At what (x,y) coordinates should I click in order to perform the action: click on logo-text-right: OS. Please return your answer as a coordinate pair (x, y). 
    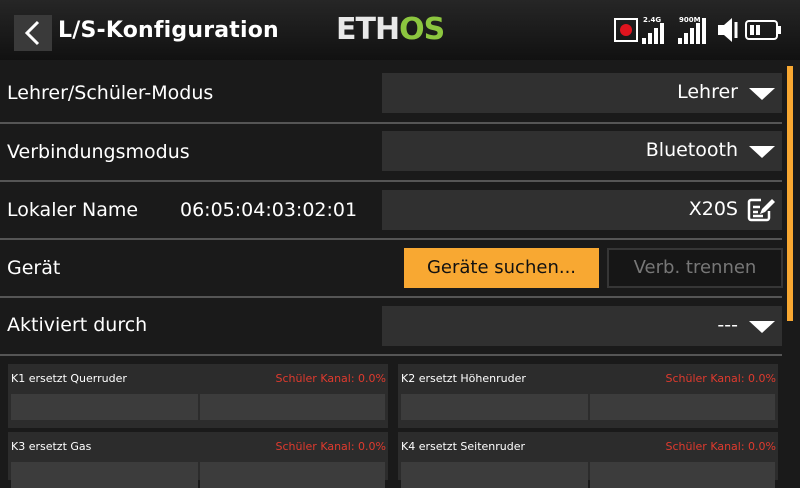
    Looking at the image, I should click on (422, 29).